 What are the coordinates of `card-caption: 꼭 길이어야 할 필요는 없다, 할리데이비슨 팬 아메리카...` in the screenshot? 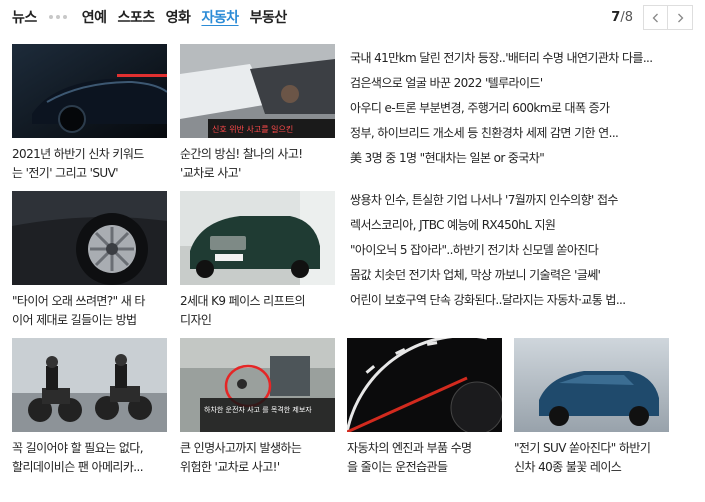 It's located at (78, 457).